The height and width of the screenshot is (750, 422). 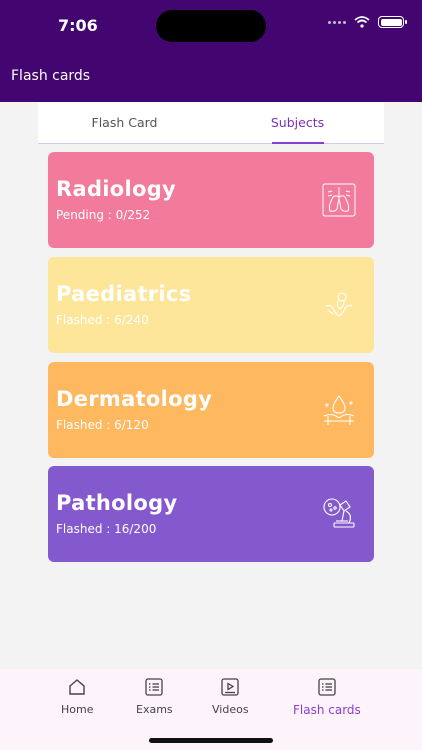 I want to click on subject-progress: Flashed : 6/120, so click(x=102, y=425).